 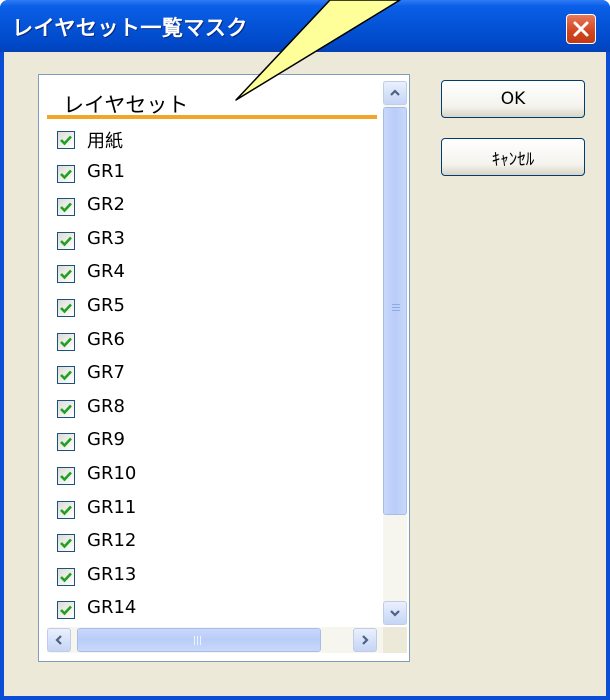 I want to click on list-item: GR11, so click(x=212, y=510).